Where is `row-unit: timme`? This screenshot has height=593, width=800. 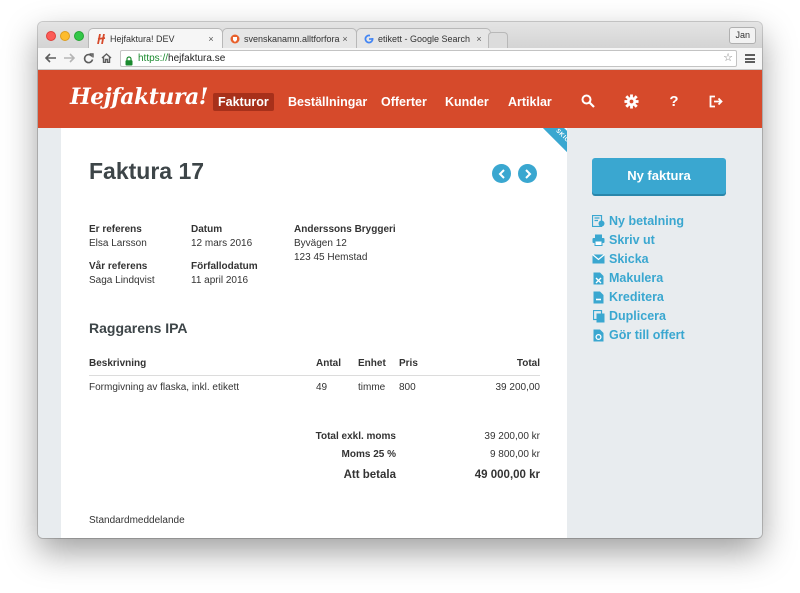 row-unit: timme is located at coordinates (372, 387).